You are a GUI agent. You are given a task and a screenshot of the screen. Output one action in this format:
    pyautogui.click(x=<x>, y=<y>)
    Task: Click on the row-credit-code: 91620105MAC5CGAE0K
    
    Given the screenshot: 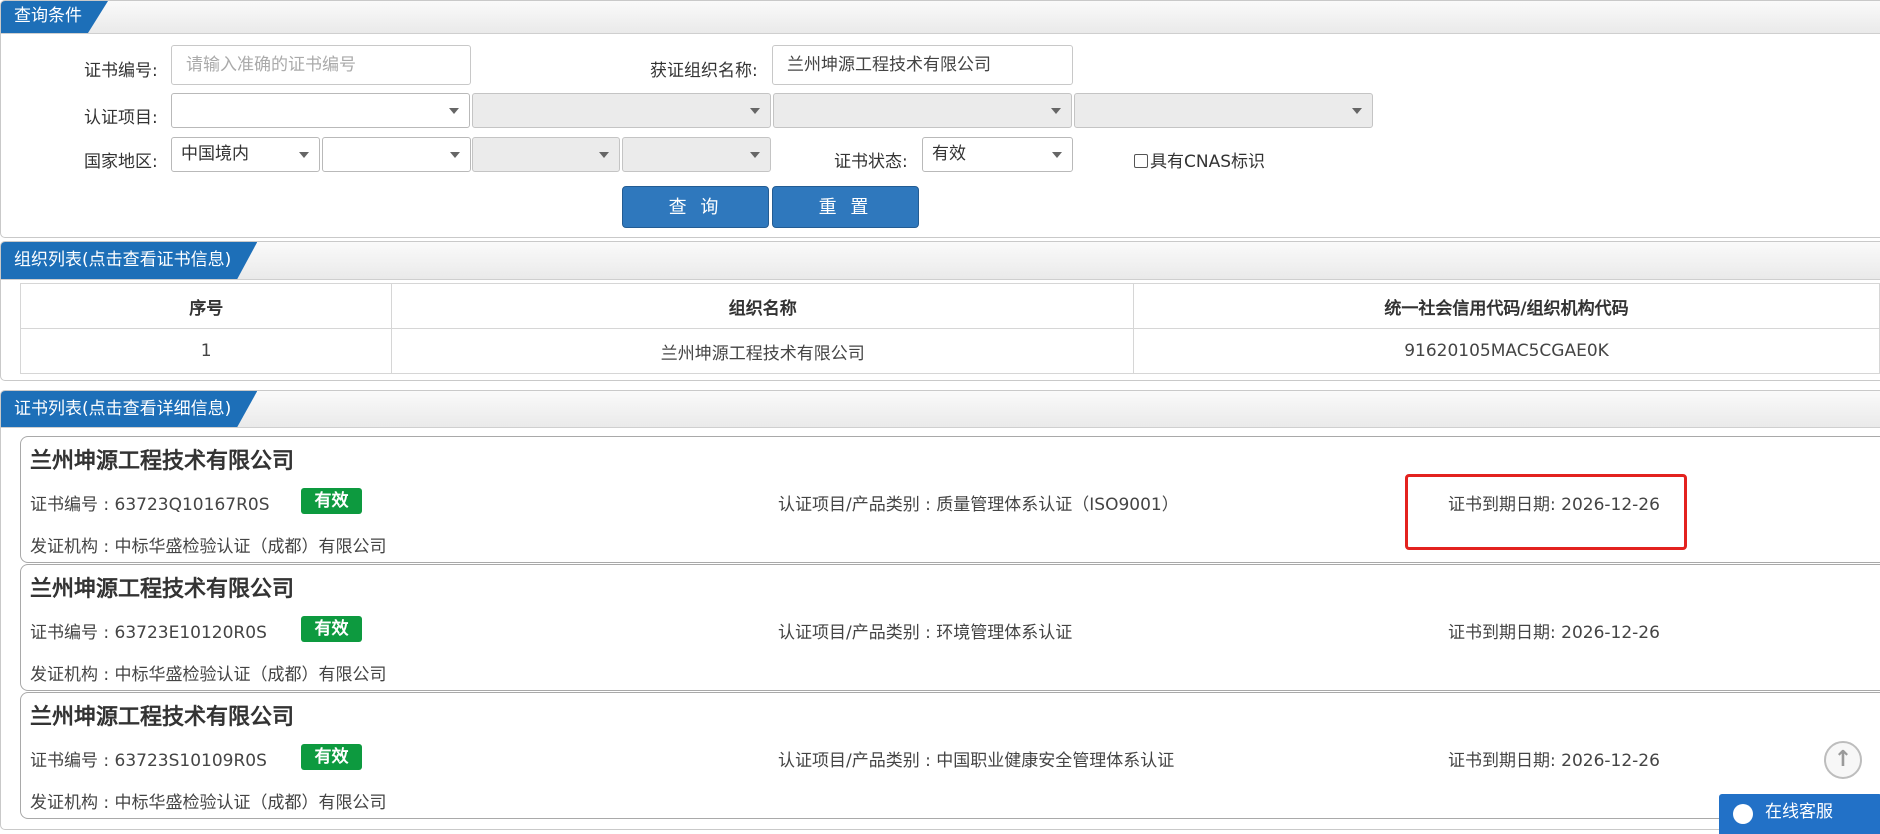 What is the action you would take?
    pyautogui.click(x=1506, y=351)
    